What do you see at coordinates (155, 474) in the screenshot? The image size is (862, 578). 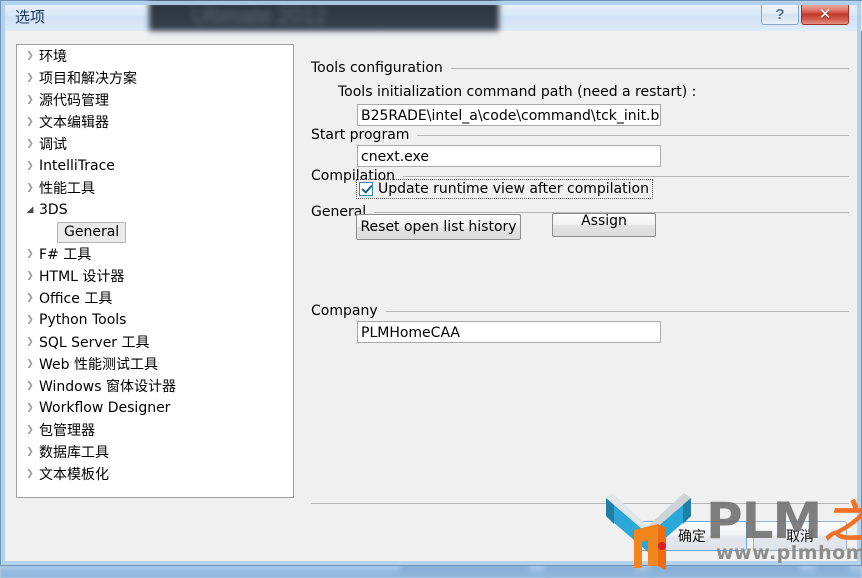 I see `tree-item-19: ❯ 文本模板化` at bounding box center [155, 474].